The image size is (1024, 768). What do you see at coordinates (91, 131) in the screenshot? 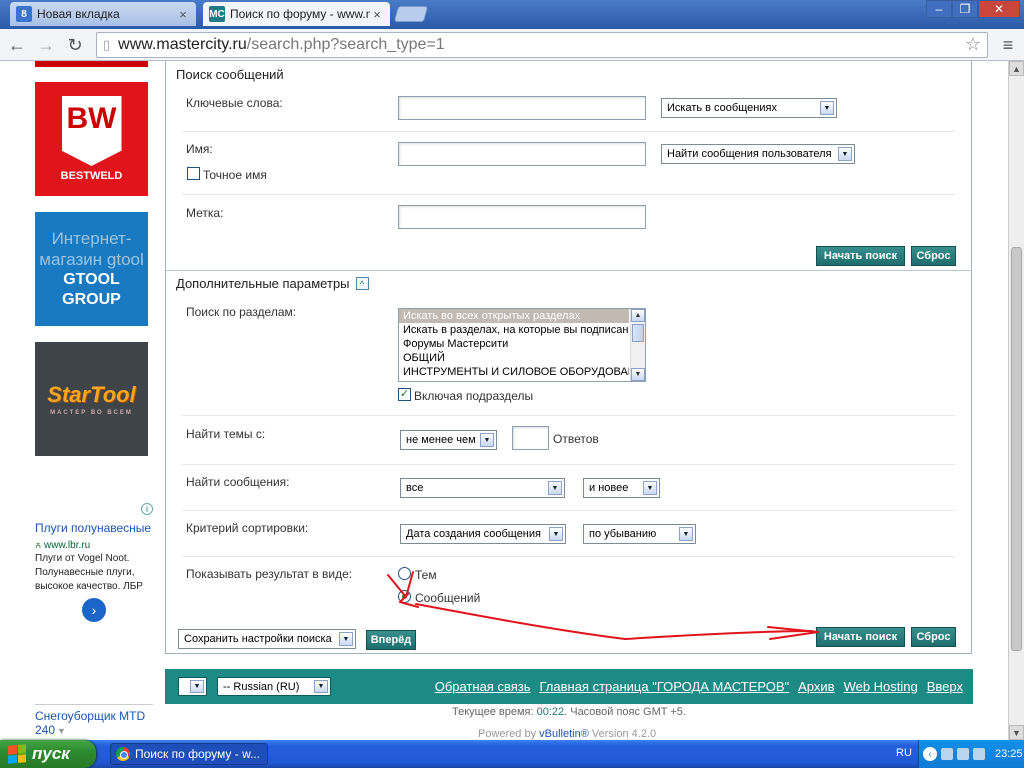
I see `bestweld-logo: BW` at bounding box center [91, 131].